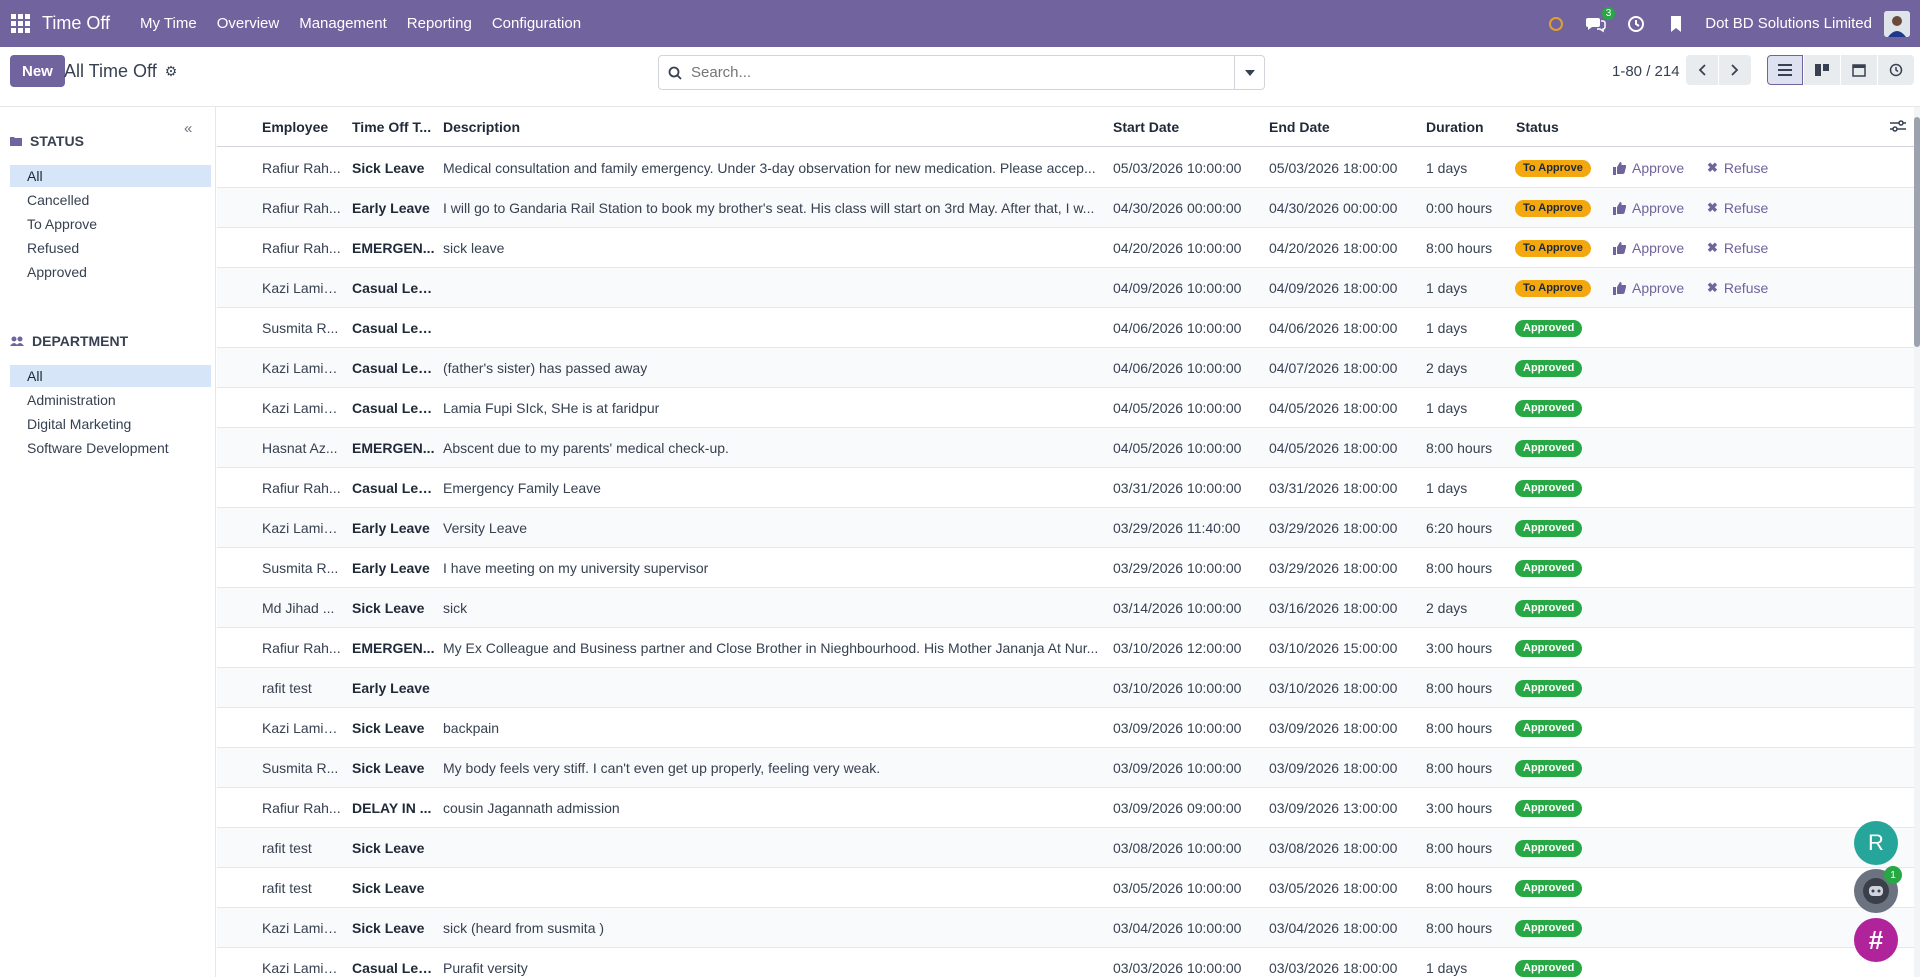  Describe the element at coordinates (1876, 940) in the screenshot. I see `hashtag-channel-button: #` at that location.